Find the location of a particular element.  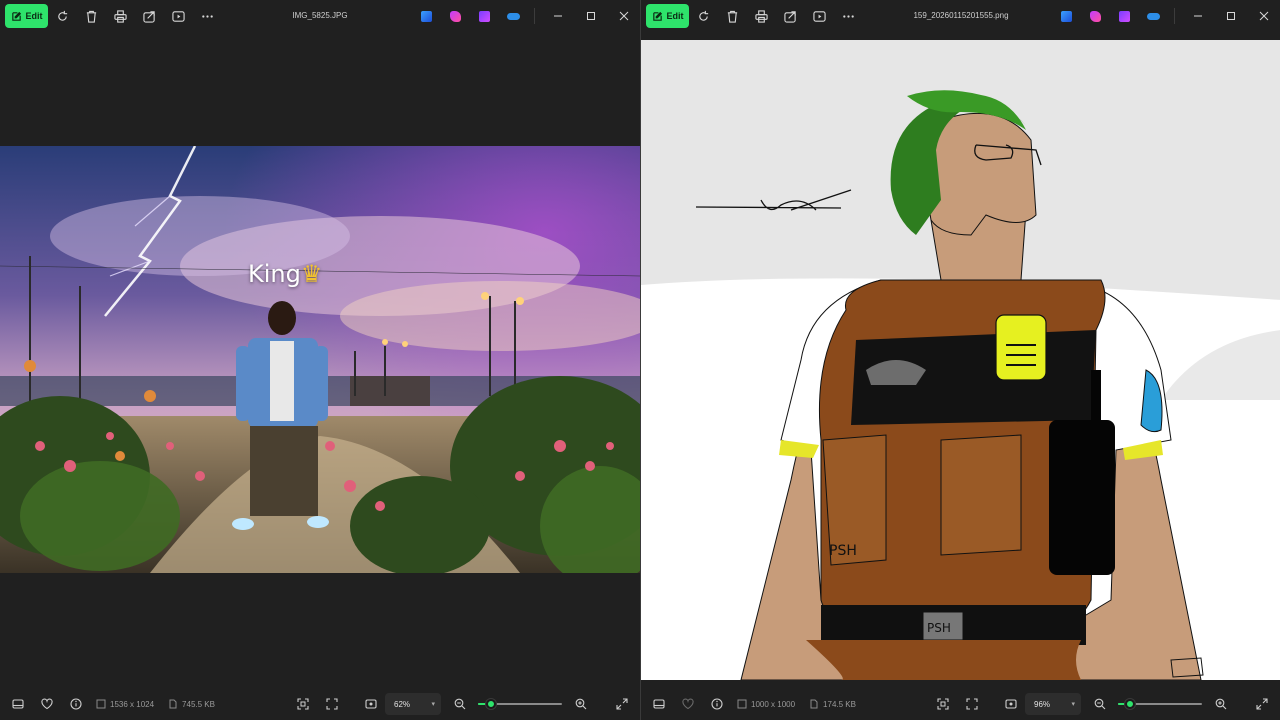

file-size-text: 174.5 KB is located at coordinates (839, 704).